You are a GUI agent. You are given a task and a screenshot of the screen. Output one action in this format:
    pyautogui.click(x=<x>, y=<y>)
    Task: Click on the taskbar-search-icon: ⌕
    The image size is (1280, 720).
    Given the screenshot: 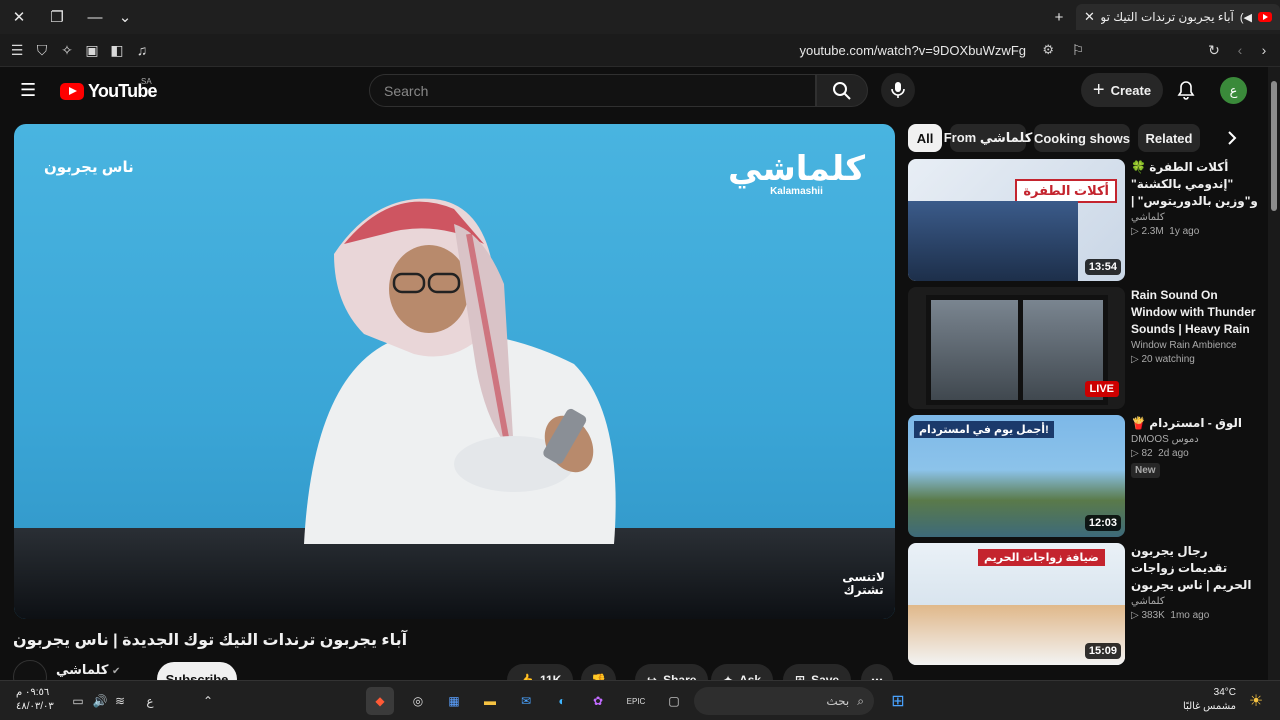 What is the action you would take?
    pyautogui.click(x=860, y=700)
    